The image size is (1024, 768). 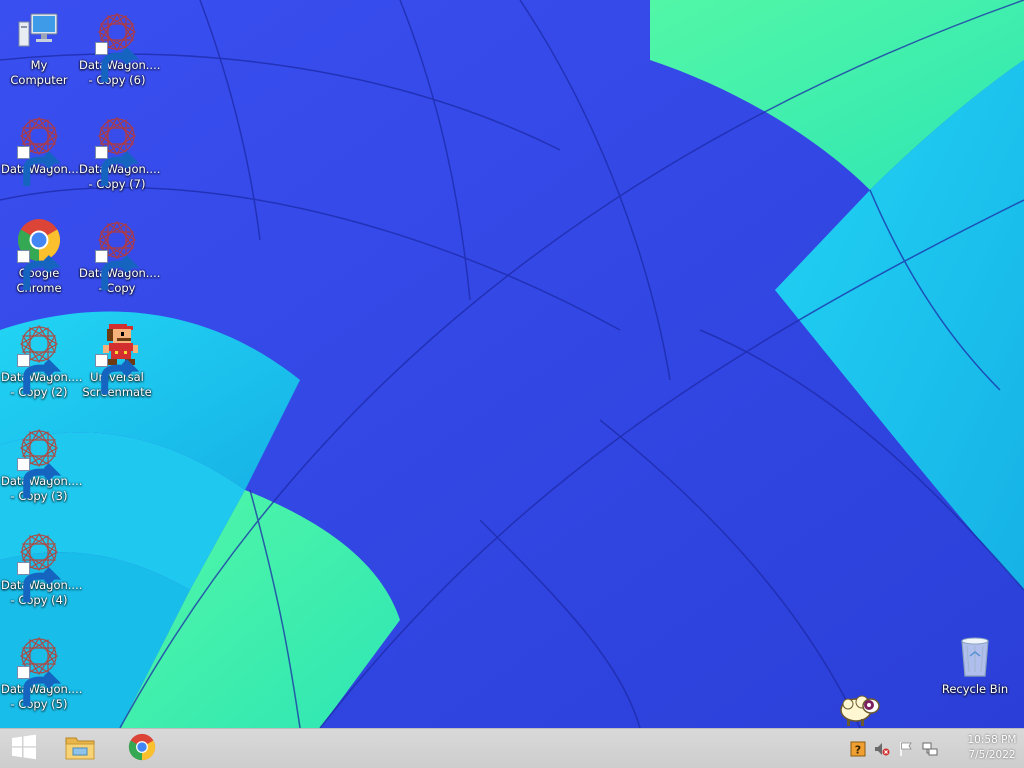 I want to click on taskbar: ? 10:58 PM 7/5/2022, so click(x=512, y=748).